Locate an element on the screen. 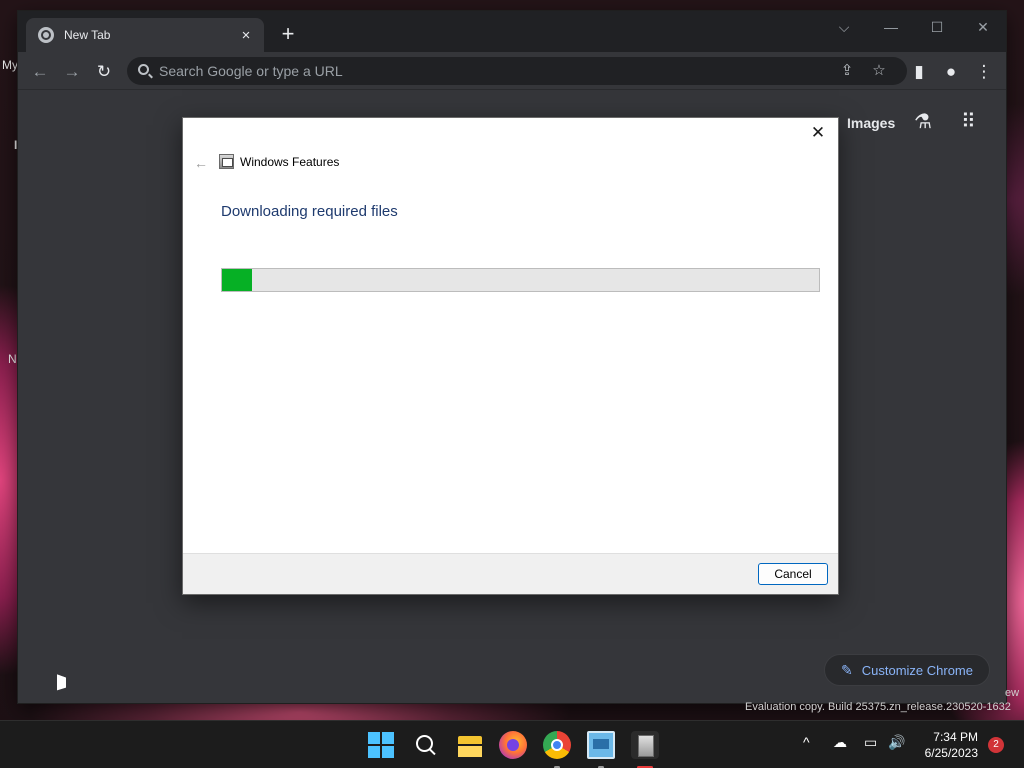 The image size is (1024, 768). volume-icon: 🔊 is located at coordinates (896, 742).